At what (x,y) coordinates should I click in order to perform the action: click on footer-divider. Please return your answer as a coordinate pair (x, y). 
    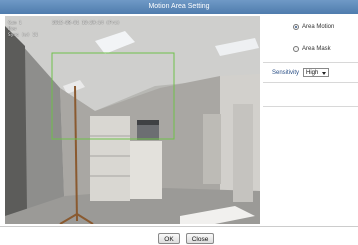
    Looking at the image, I should click on (179, 226).